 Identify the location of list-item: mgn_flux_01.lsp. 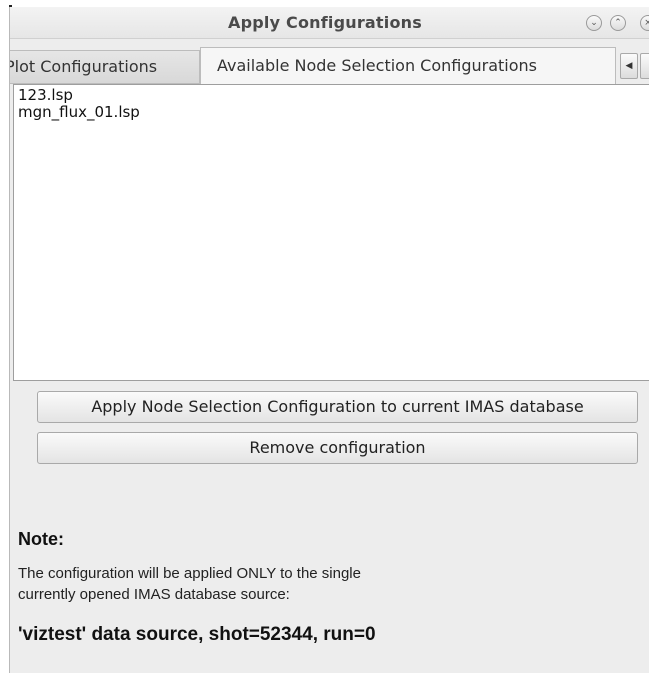
(333, 112).